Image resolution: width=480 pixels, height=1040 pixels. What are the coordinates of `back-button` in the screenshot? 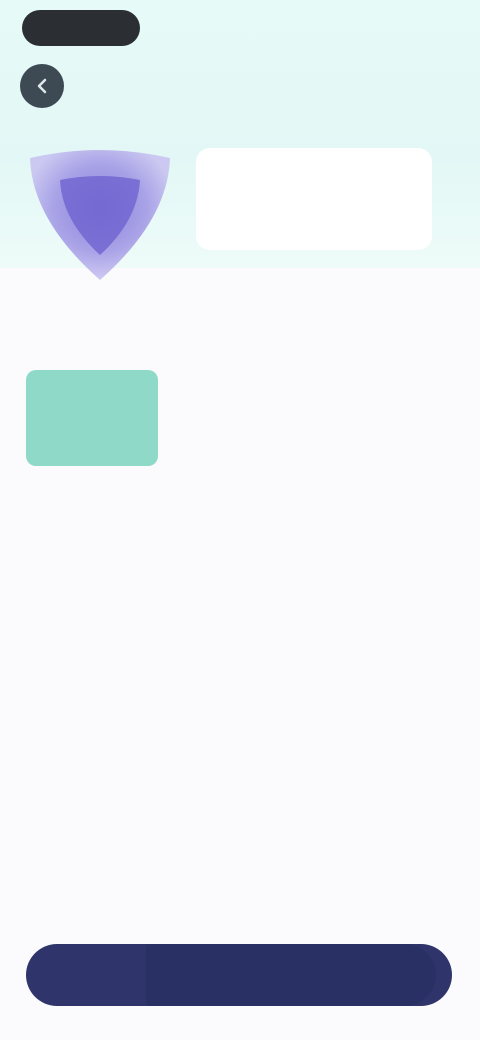 It's located at (42, 86).